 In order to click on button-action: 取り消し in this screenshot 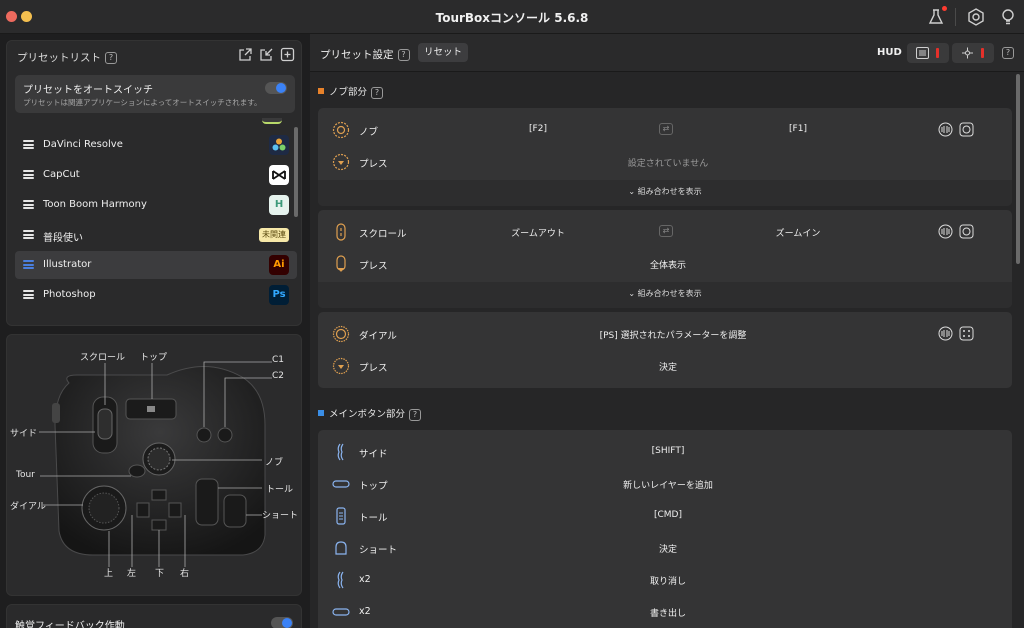, I will do `click(668, 580)`.